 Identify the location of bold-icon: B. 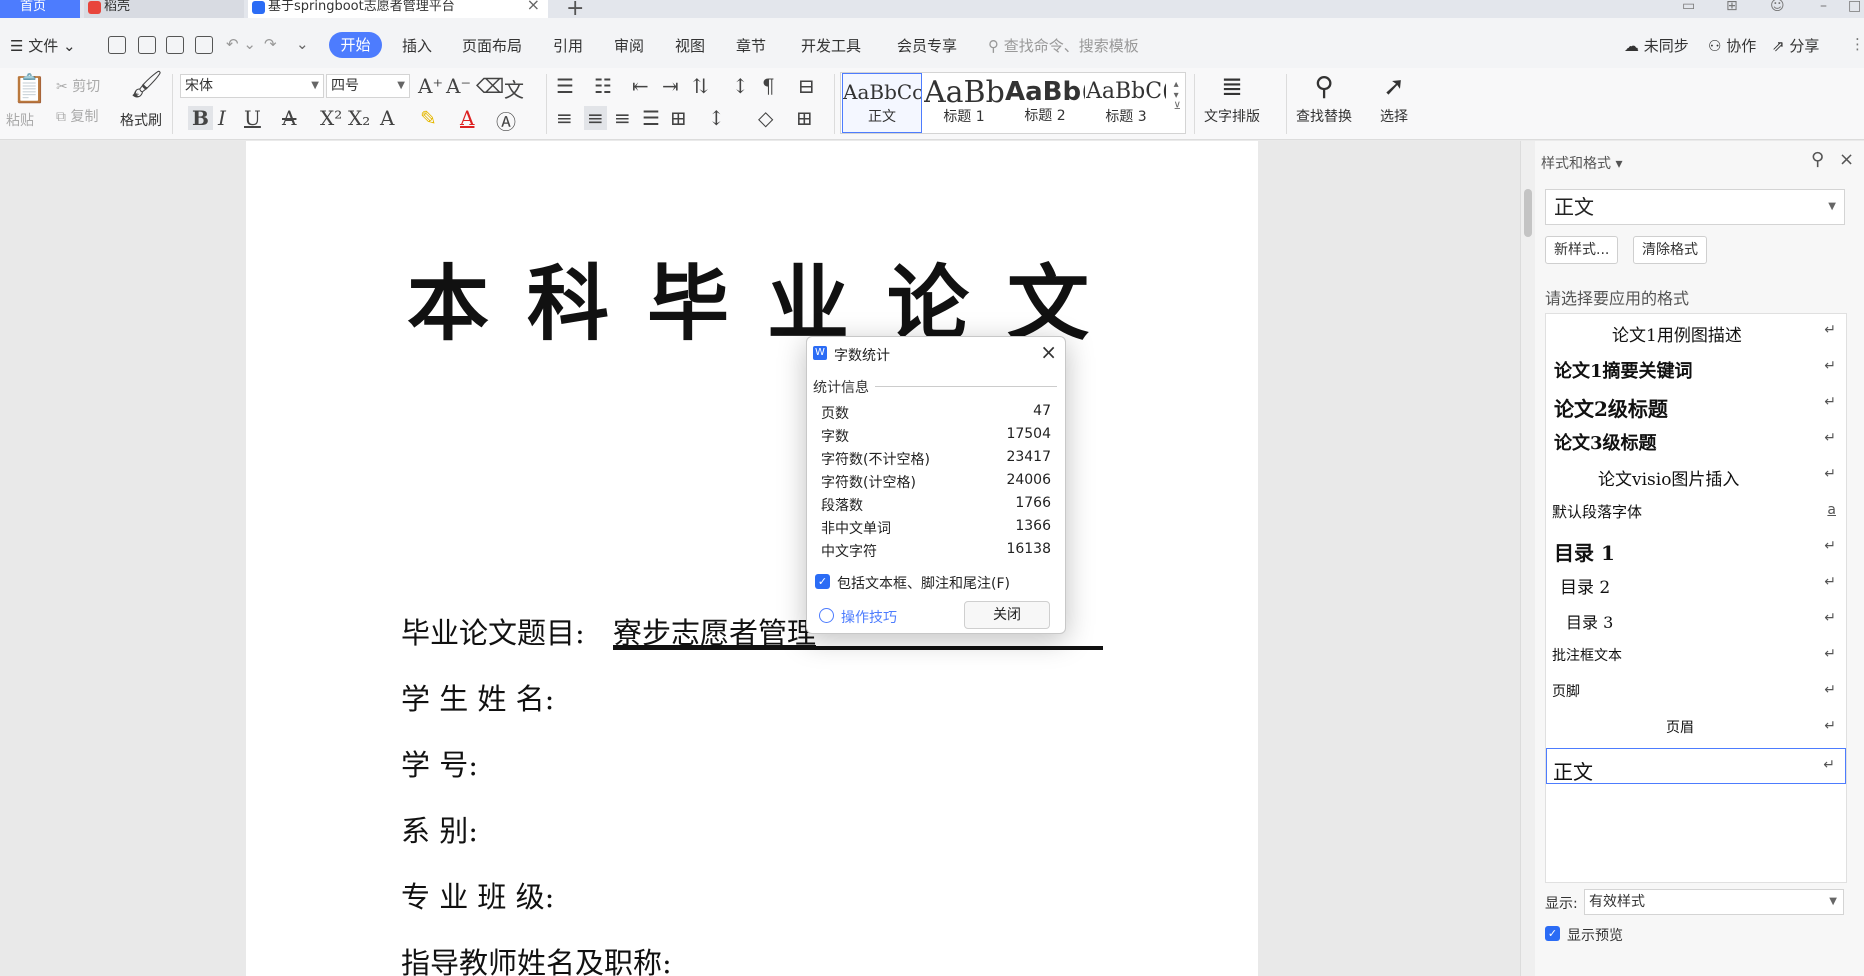
(200, 118).